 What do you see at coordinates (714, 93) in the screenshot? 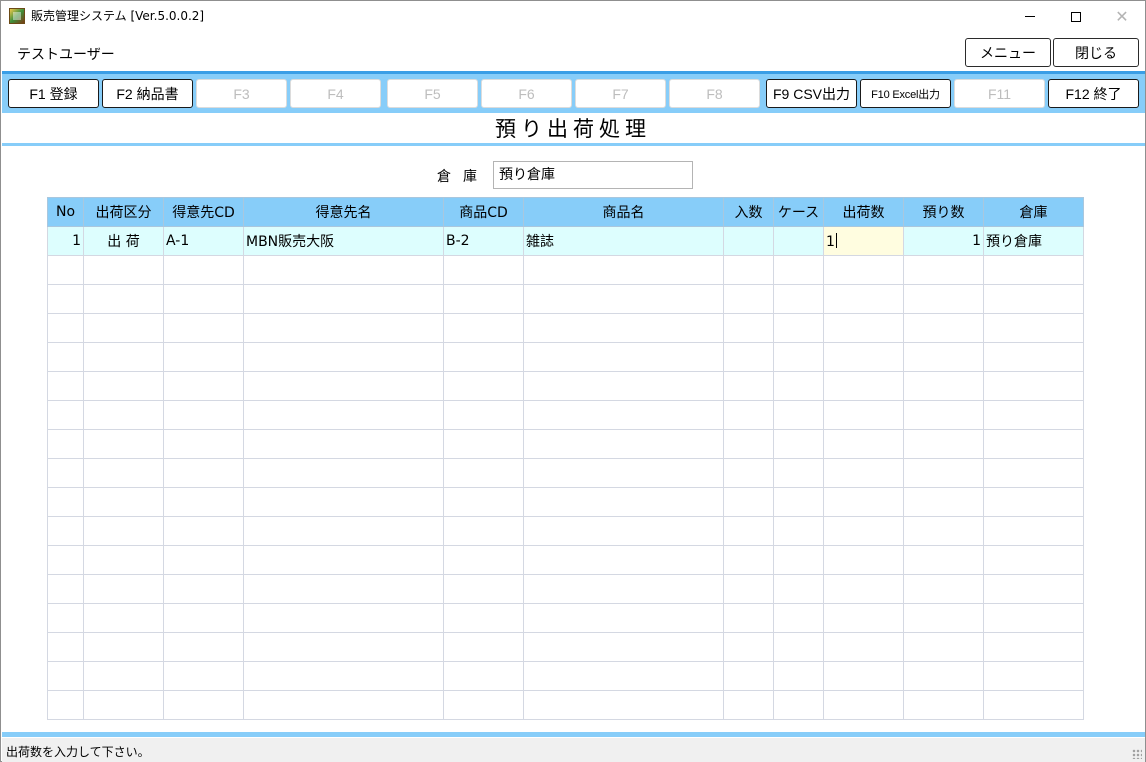
I see `fkey-f8-button: F8` at bounding box center [714, 93].